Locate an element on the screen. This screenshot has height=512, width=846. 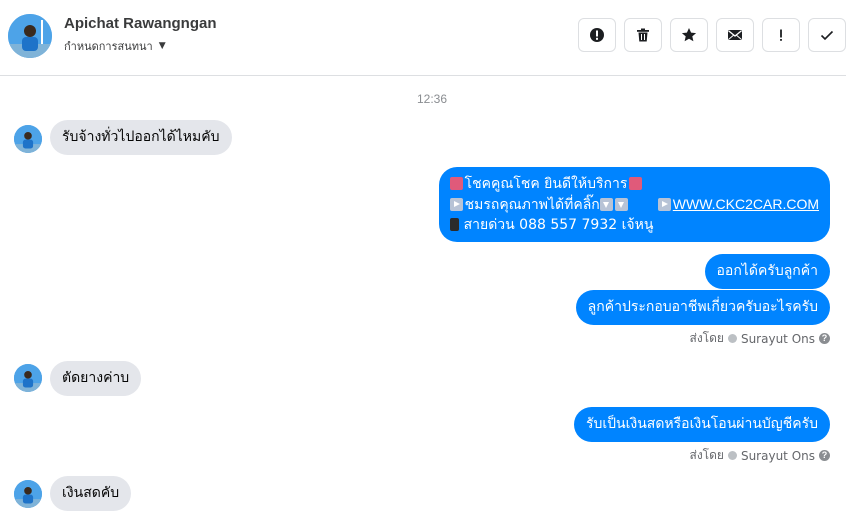
header-actions is located at coordinates (712, 35).